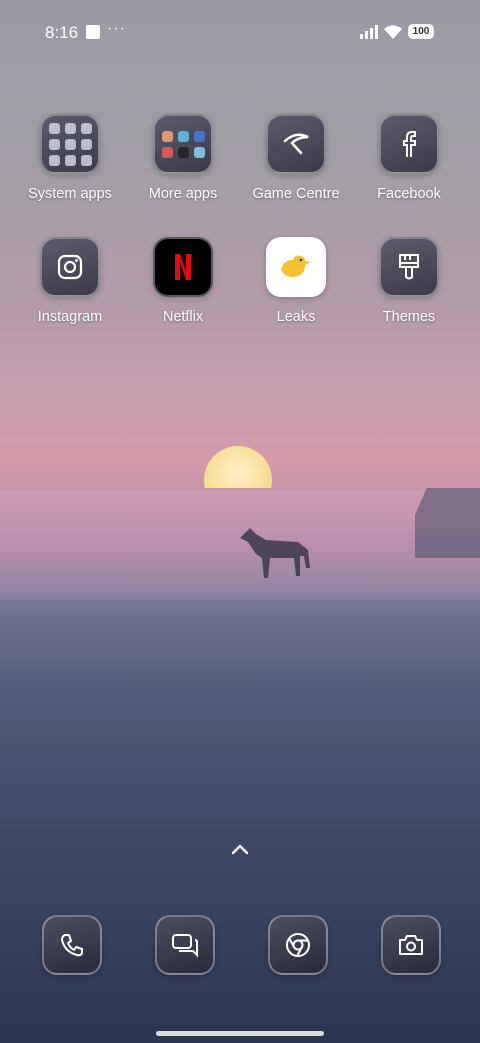 The width and height of the screenshot is (480, 1043). I want to click on dock-phone, so click(72, 945).